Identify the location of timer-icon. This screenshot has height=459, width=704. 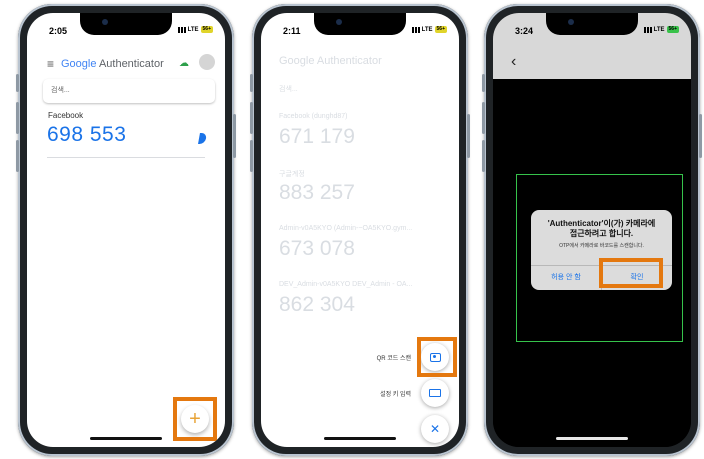
(202, 138).